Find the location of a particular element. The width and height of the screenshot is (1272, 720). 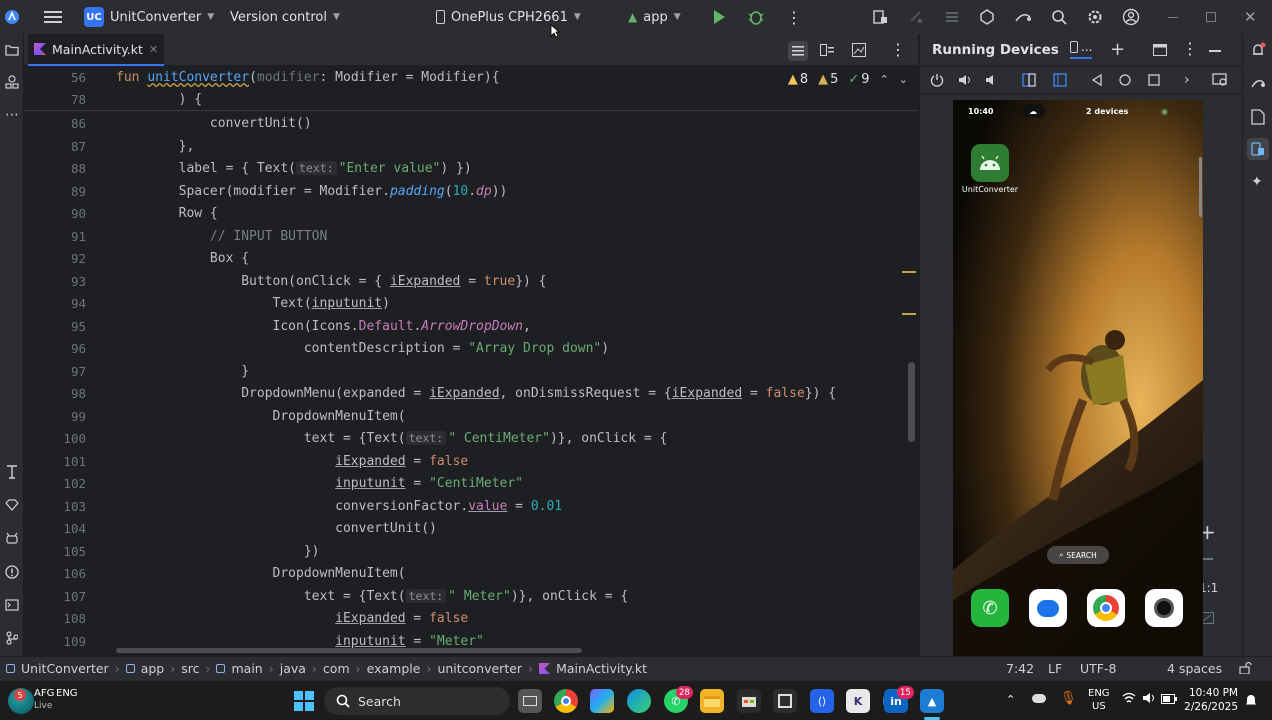

account-icon is located at coordinates (1131, 17).